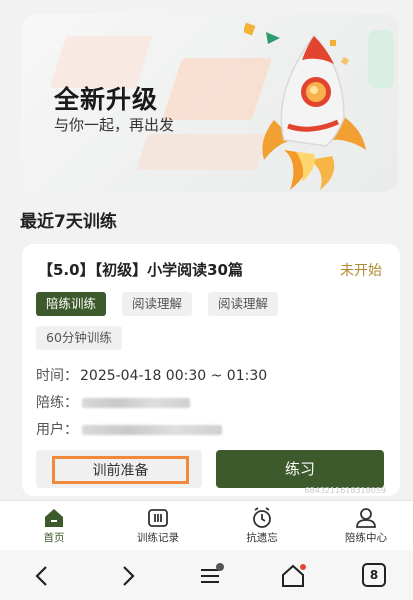  What do you see at coordinates (106, 99) in the screenshot?
I see `banner-title: 全新升级` at bounding box center [106, 99].